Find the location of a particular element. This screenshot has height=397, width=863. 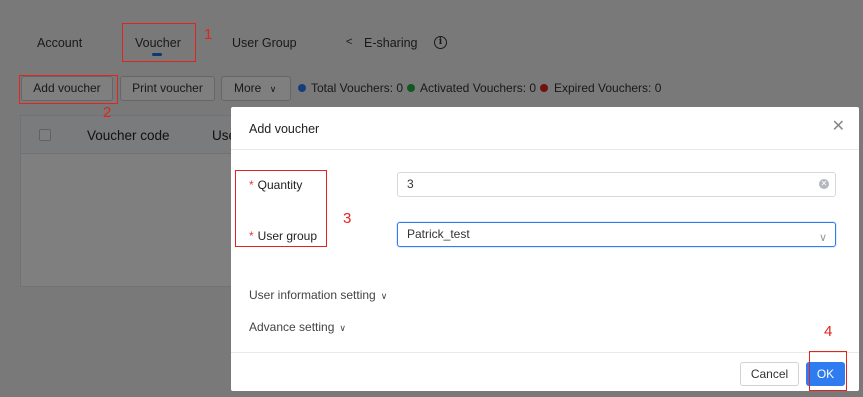

dialog-footer: Cancel OK is located at coordinates (545, 371).